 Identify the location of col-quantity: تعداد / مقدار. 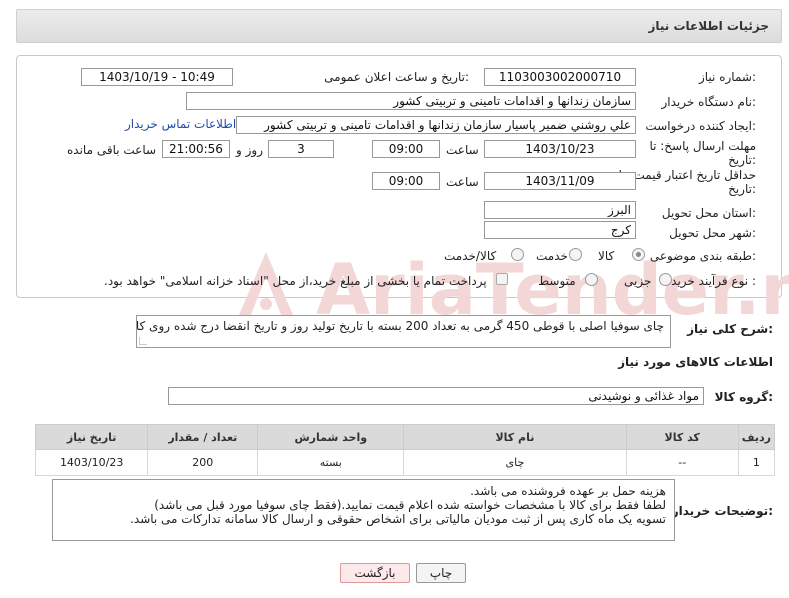
(203, 437).